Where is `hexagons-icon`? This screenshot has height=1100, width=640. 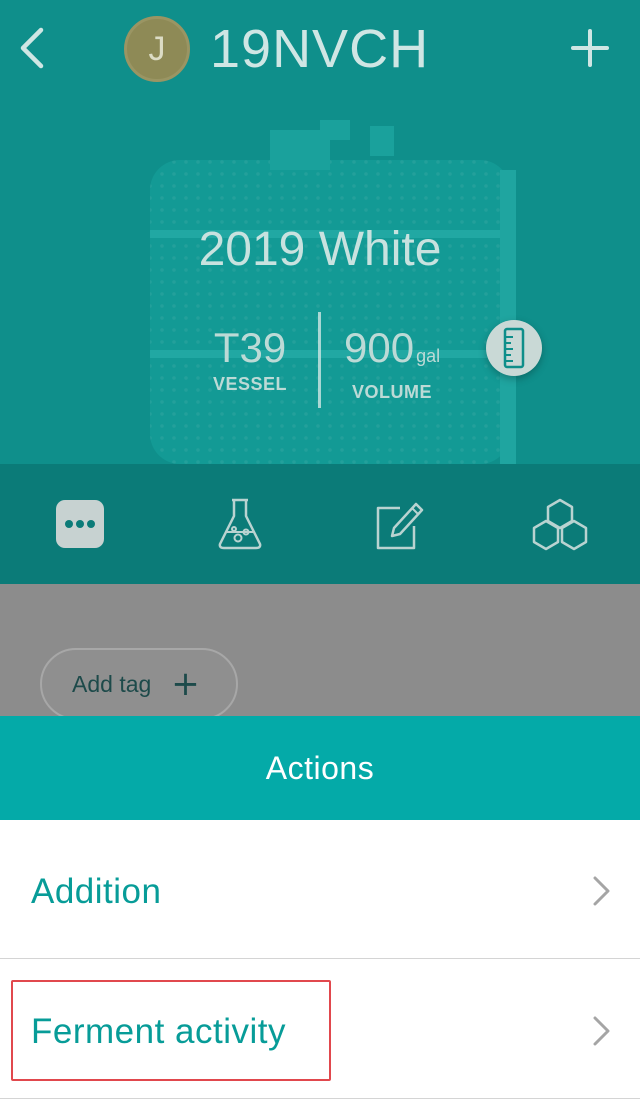
hexagons-icon is located at coordinates (560, 524).